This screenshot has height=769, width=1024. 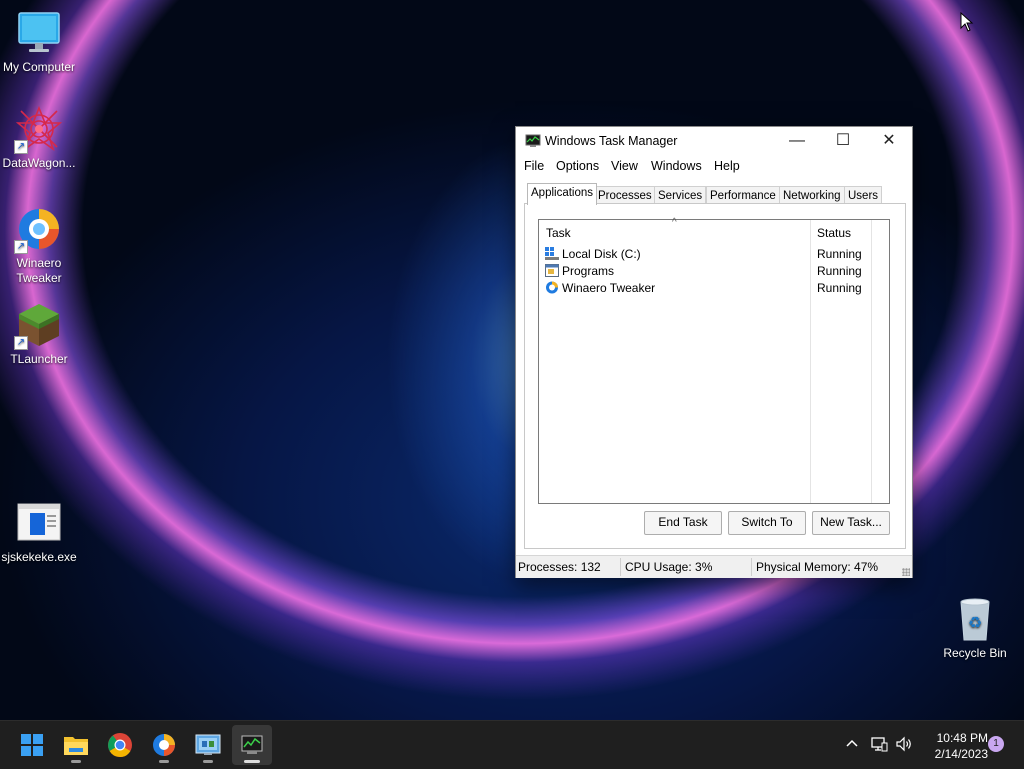 I want to click on minimize-button: —, so click(x=797, y=142).